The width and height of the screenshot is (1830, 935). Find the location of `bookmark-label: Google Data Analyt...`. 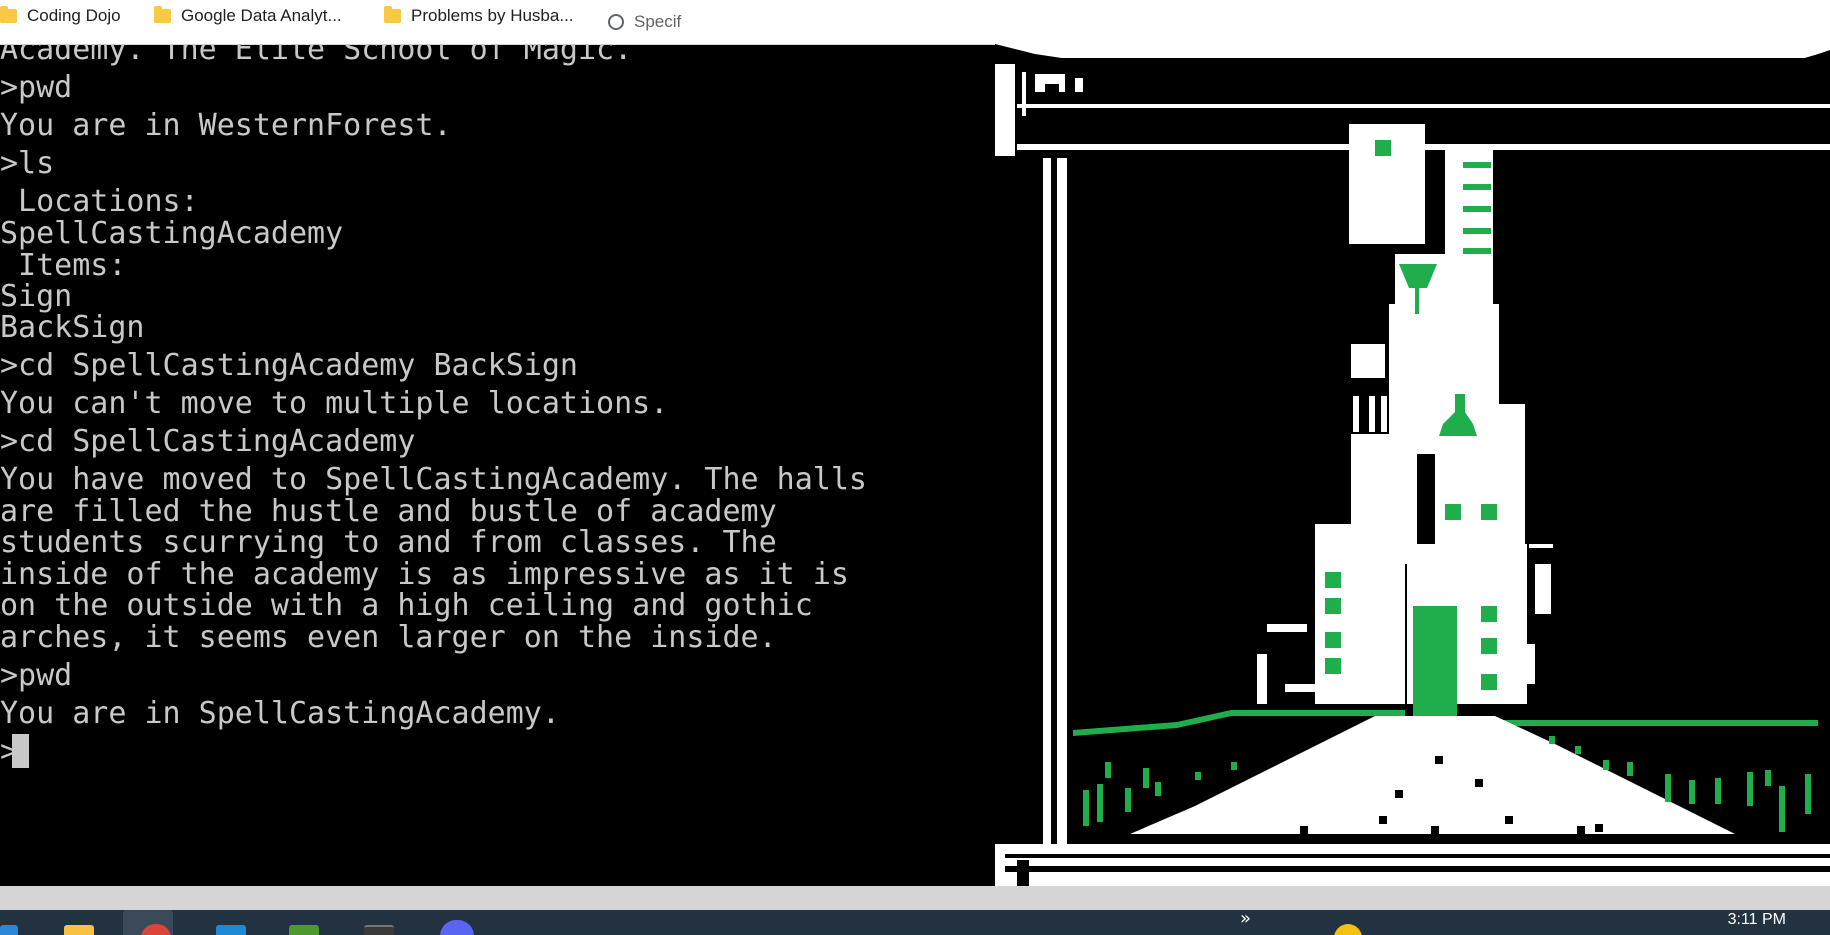

bookmark-label: Google Data Analyt... is located at coordinates (261, 15).